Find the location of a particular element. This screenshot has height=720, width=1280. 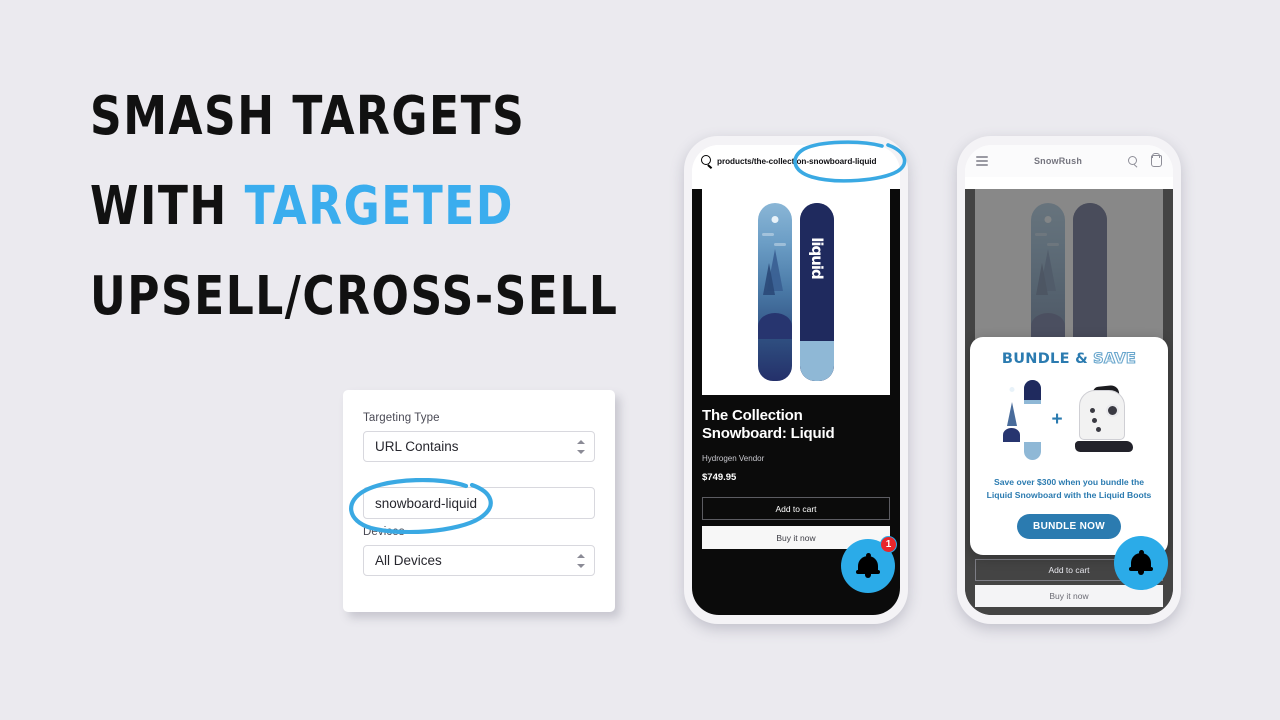

notification-bell-fab: 1 is located at coordinates (869, 564).